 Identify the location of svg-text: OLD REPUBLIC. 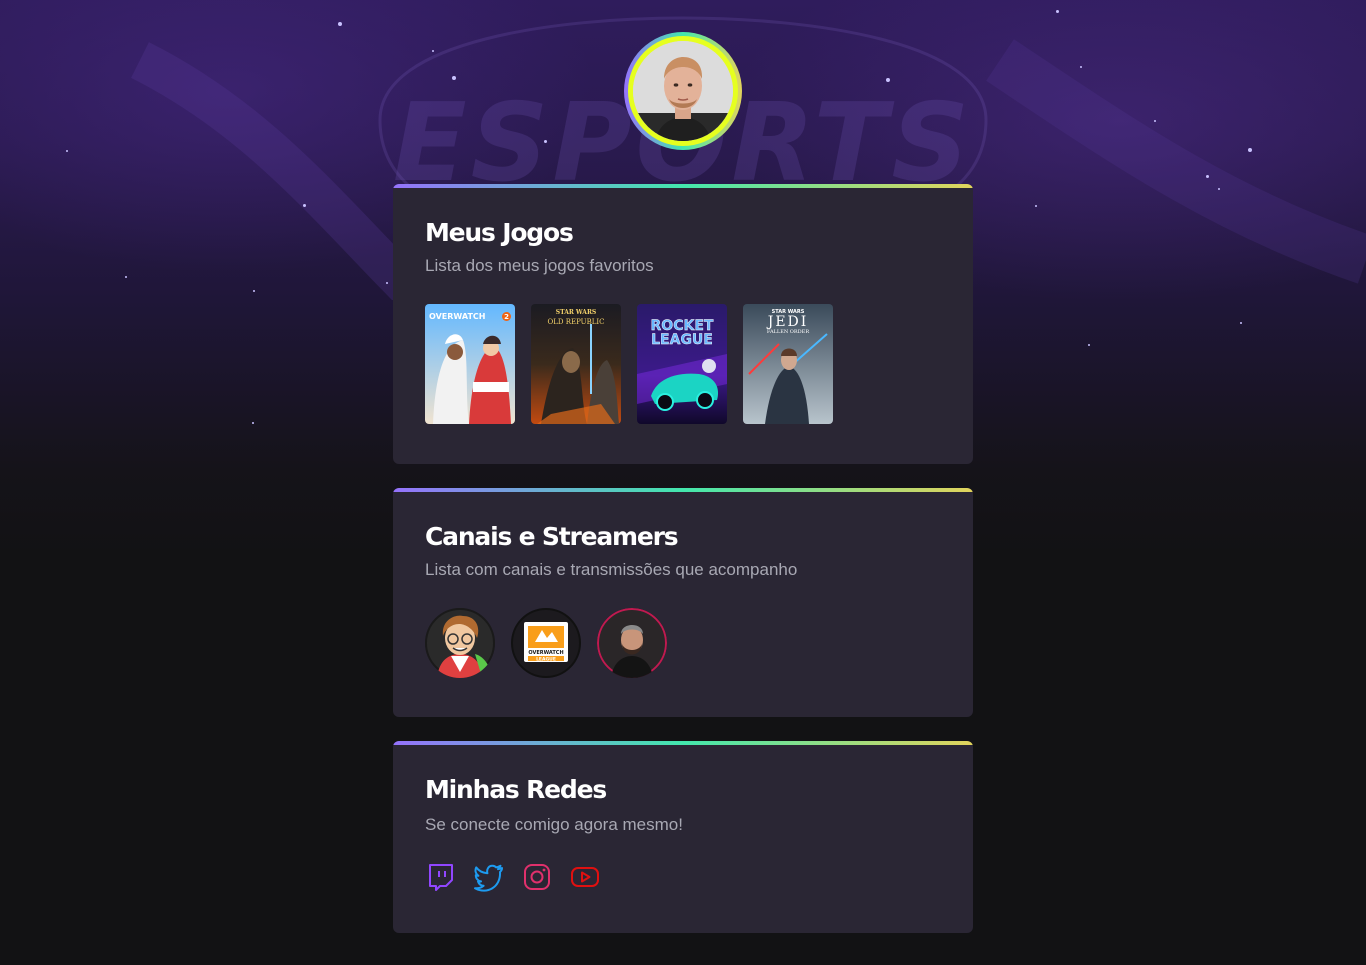
(575, 322).